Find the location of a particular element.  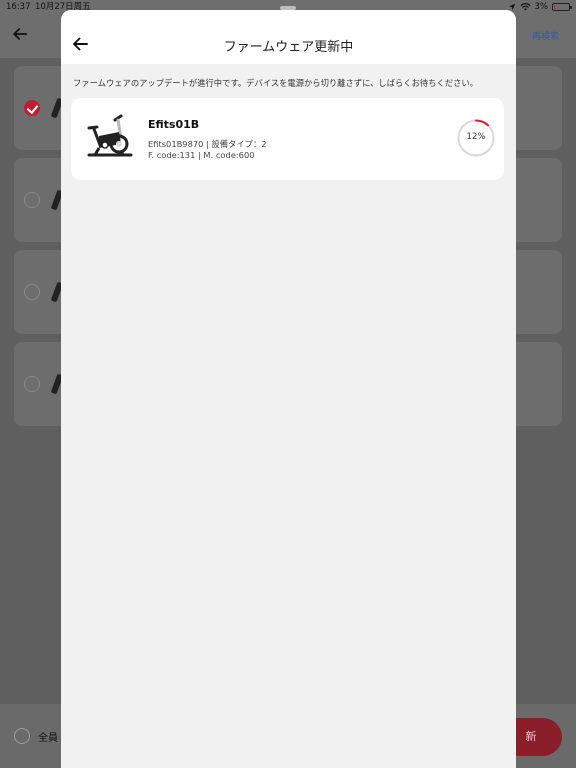

battery-percent: 3% is located at coordinates (541, 7).